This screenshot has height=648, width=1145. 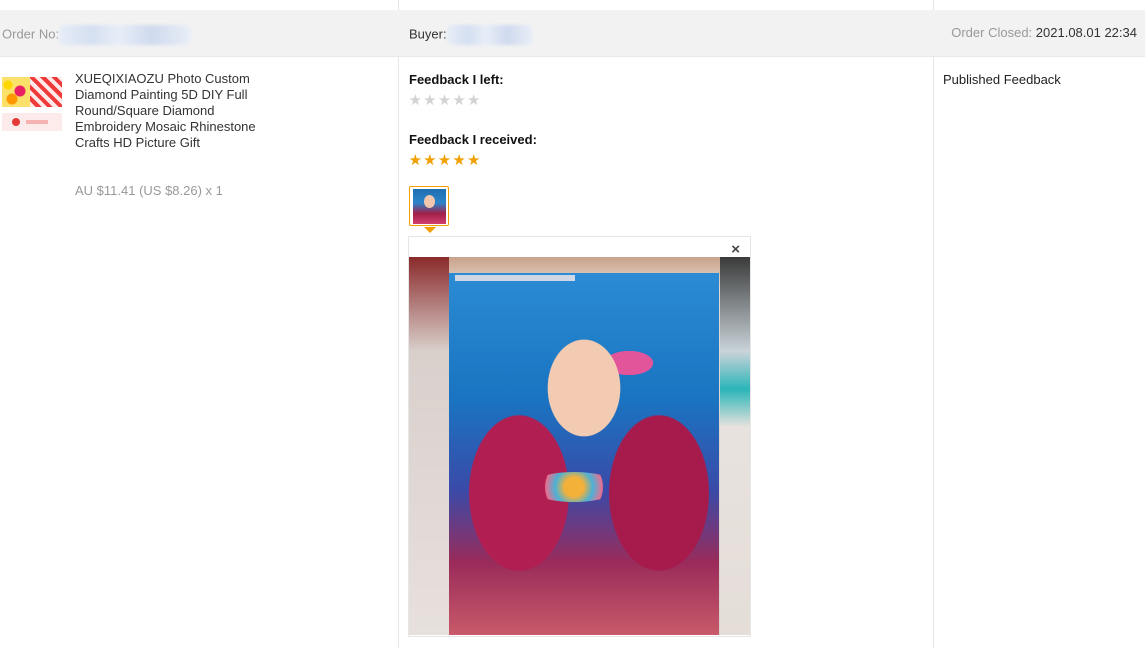 I want to click on painting-necklace-detail, so click(x=574, y=487).